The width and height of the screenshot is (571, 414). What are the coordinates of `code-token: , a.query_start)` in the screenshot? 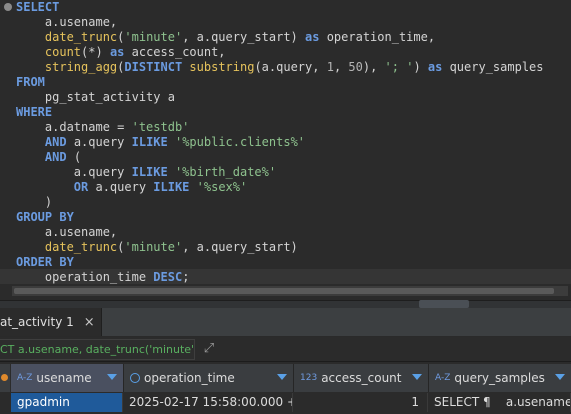 It's located at (240, 247).